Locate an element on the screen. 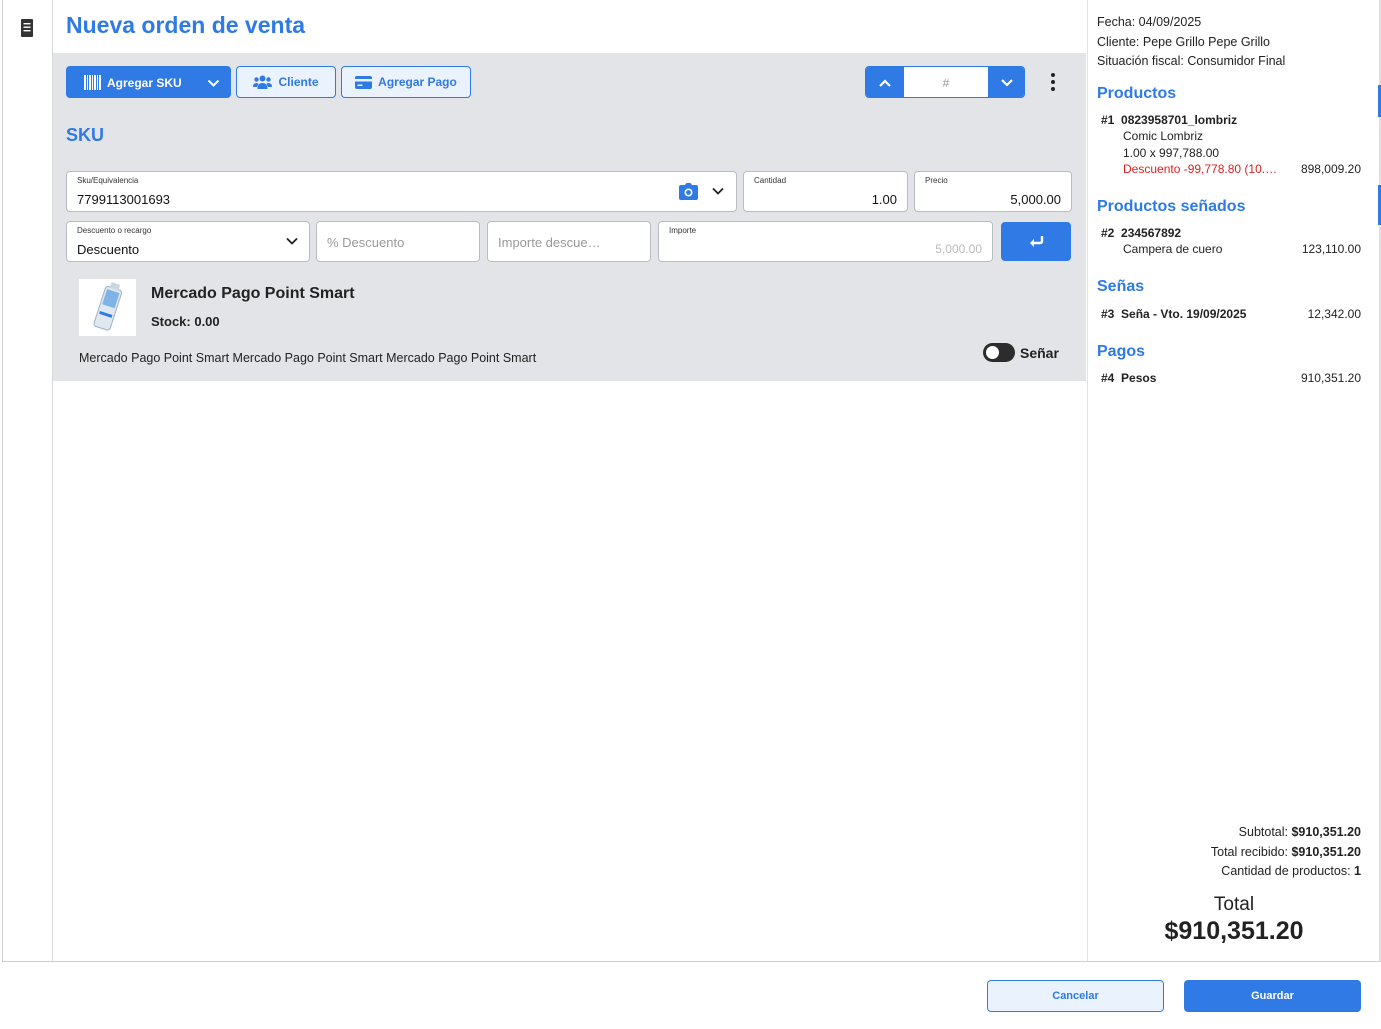 The image size is (1381, 1029). price-field-value: 5,000.00 is located at coordinates (1035, 199).